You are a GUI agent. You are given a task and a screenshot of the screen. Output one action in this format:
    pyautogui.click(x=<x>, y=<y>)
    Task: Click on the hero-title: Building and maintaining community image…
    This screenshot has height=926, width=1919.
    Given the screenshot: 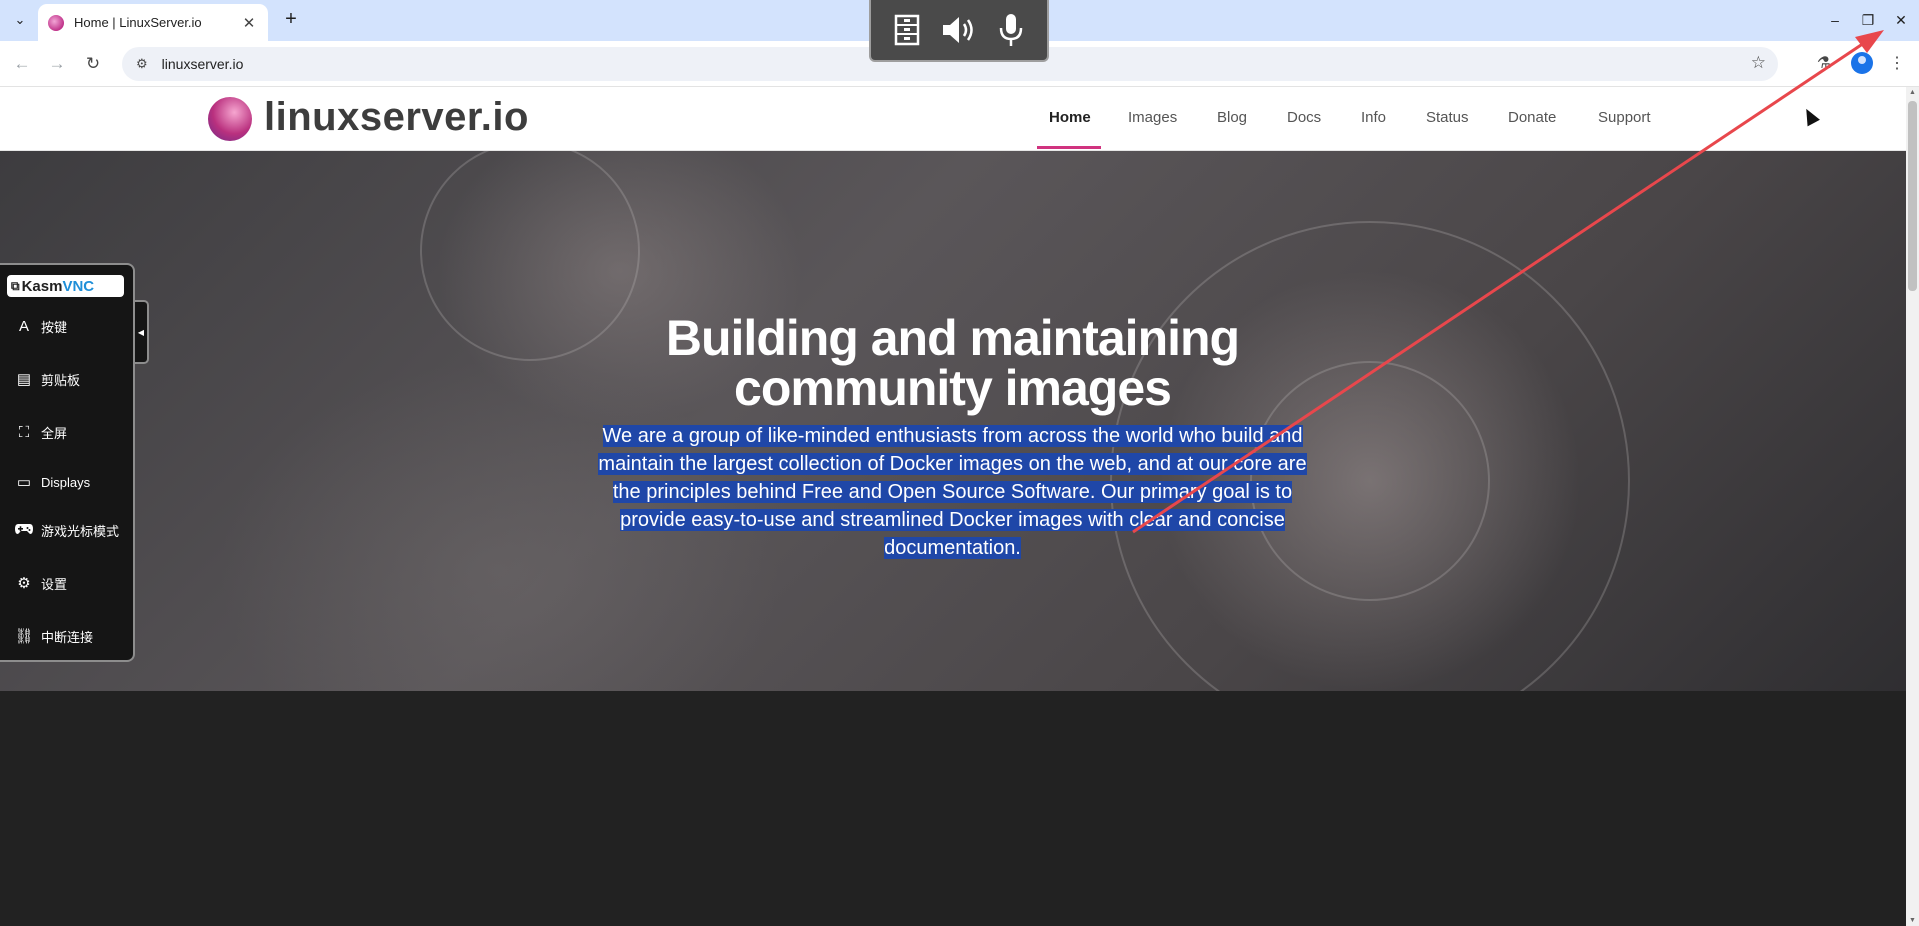 What is the action you would take?
    pyautogui.click(x=952, y=363)
    